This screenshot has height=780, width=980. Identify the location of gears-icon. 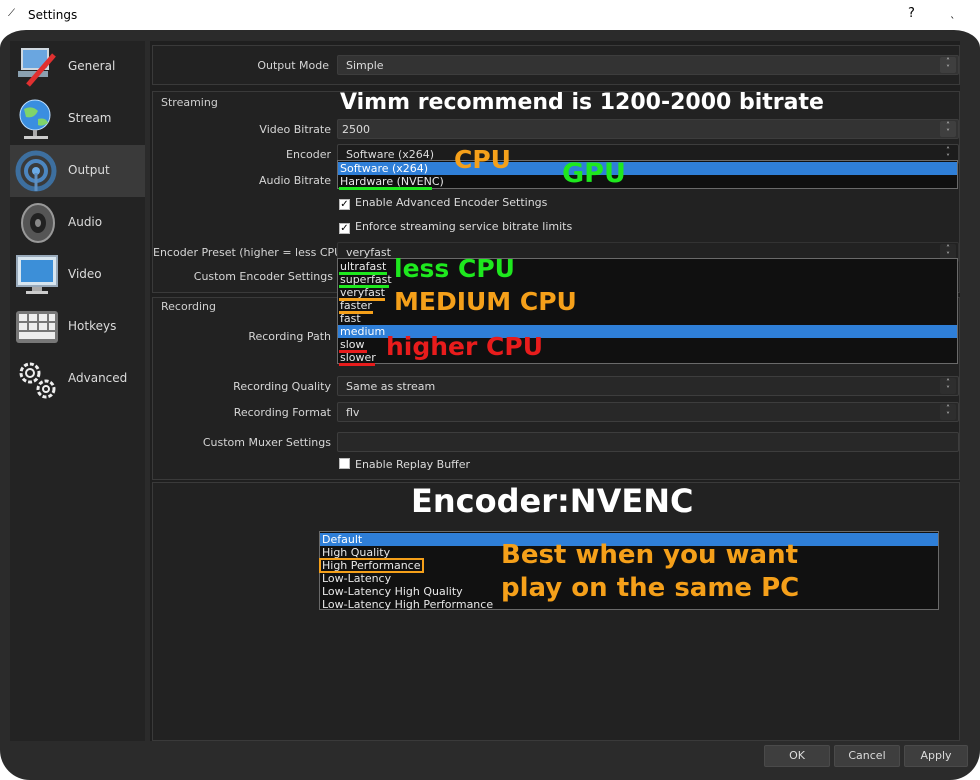
(37, 380).